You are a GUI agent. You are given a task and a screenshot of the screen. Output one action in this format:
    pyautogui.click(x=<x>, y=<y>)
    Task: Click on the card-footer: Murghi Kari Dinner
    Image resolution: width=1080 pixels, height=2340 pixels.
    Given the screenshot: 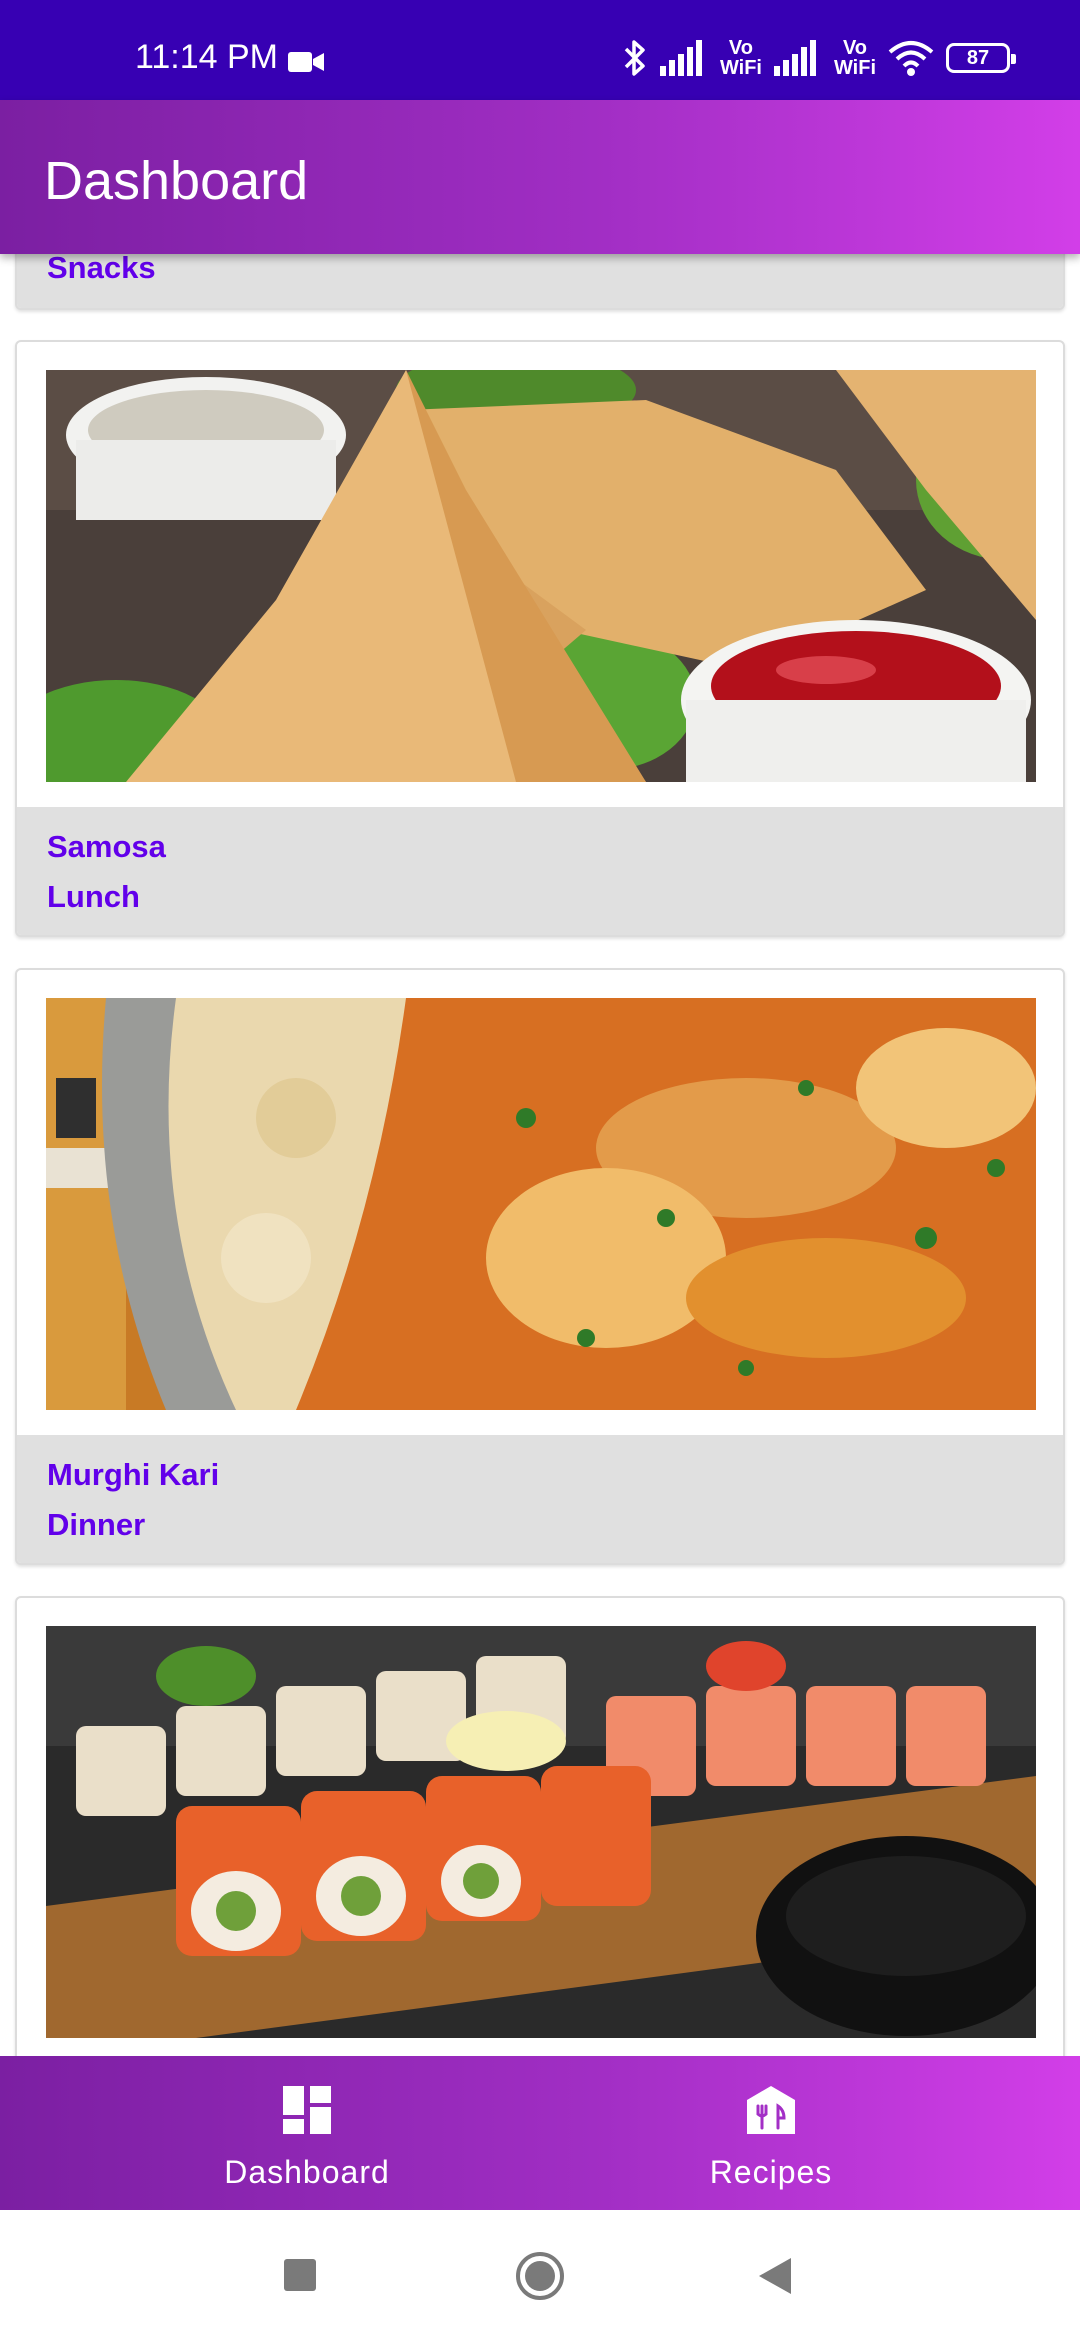 What is the action you would take?
    pyautogui.click(x=540, y=1499)
    